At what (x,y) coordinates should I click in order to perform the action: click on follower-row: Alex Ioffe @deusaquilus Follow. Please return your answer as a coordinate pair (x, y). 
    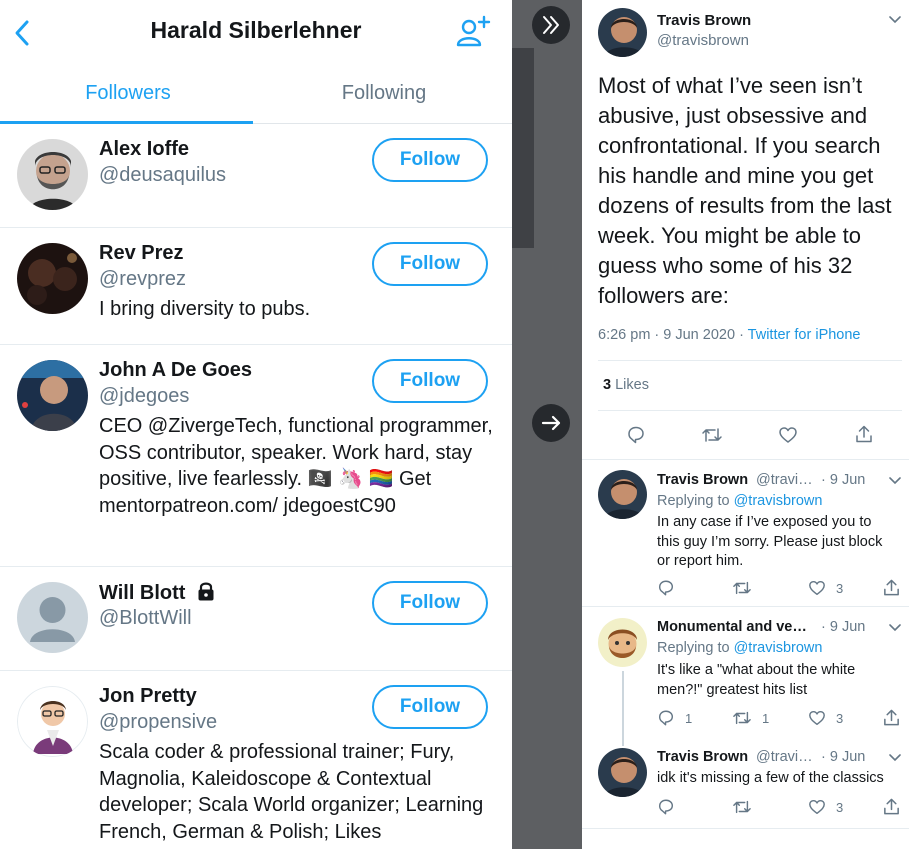
    Looking at the image, I should click on (256, 176).